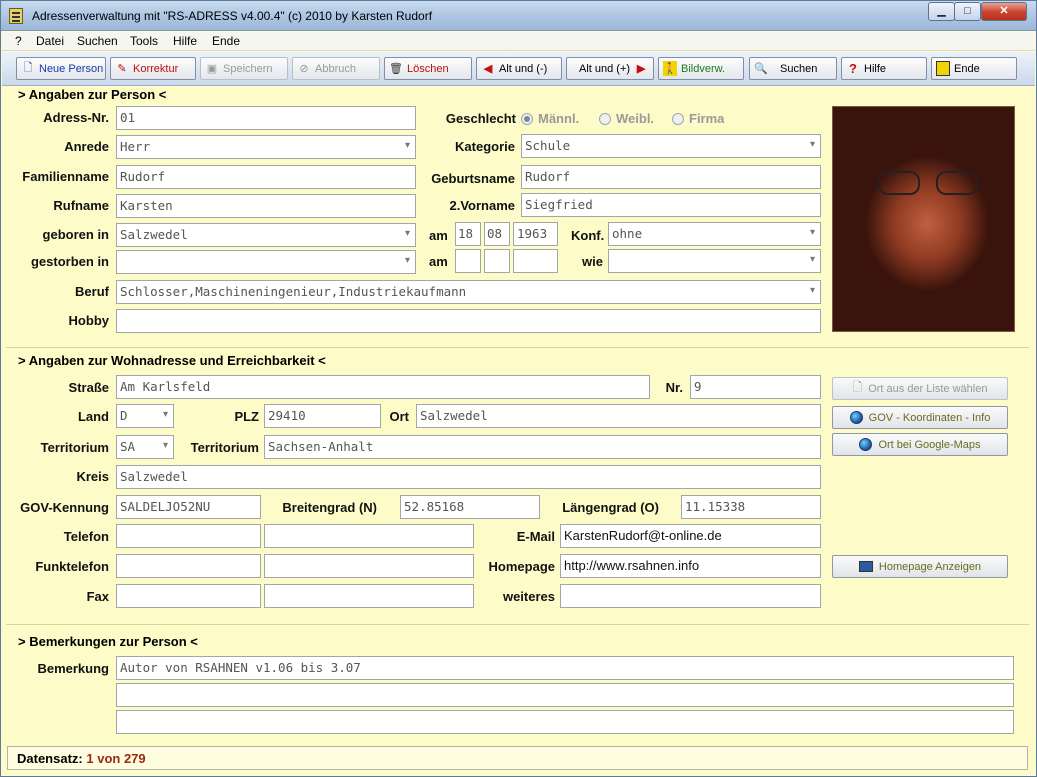 The height and width of the screenshot is (777, 1037). What do you see at coordinates (920, 417) in the screenshot?
I see `gov-info-button: GOV - Koordinaten - Info` at bounding box center [920, 417].